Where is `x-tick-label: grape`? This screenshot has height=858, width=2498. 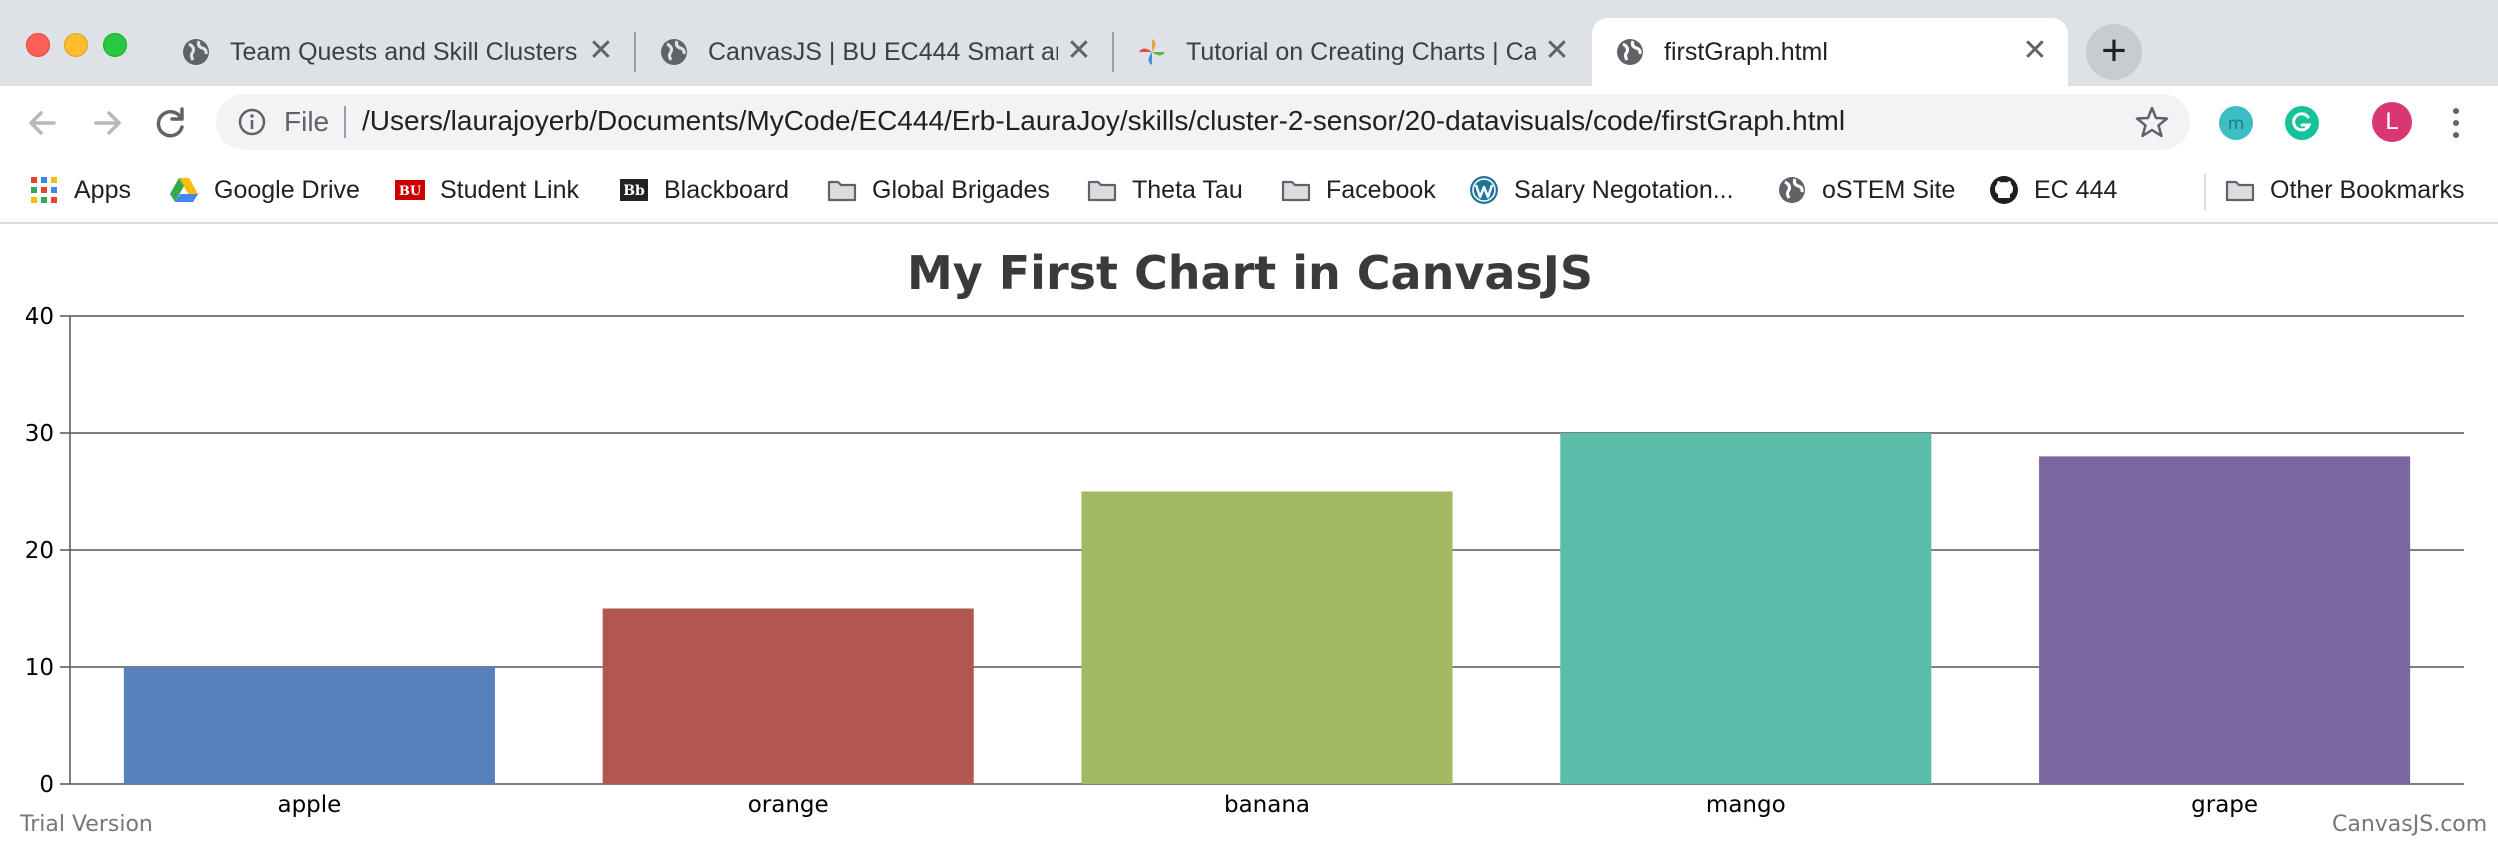 x-tick-label: grape is located at coordinates (2224, 805).